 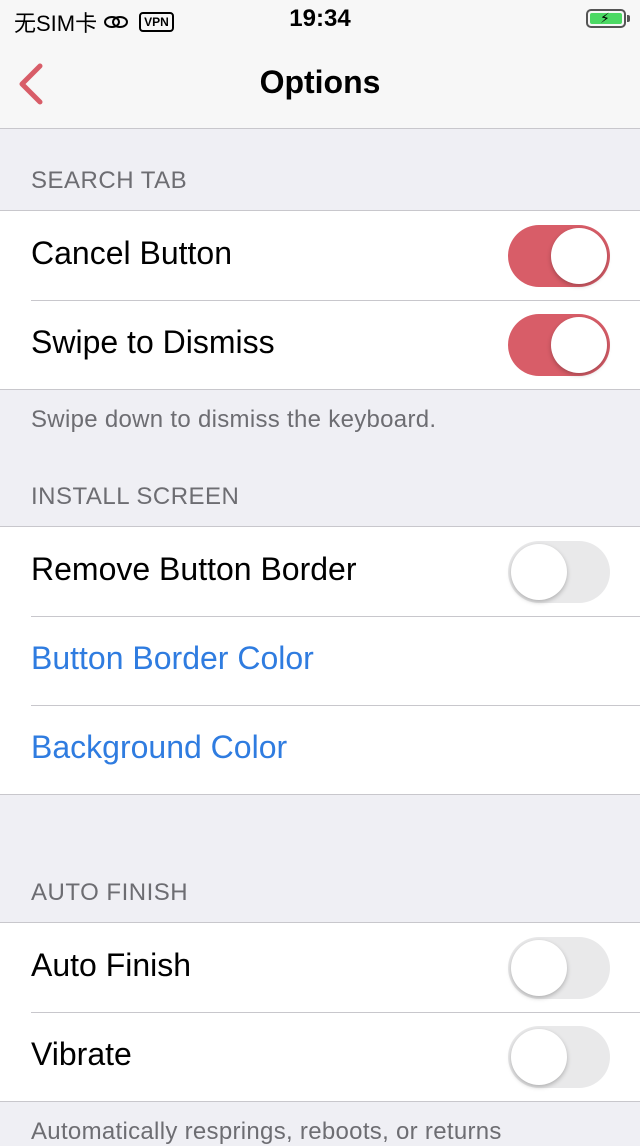 What do you see at coordinates (320, 255) in the screenshot?
I see `row-cancel-button: Cancel Button` at bounding box center [320, 255].